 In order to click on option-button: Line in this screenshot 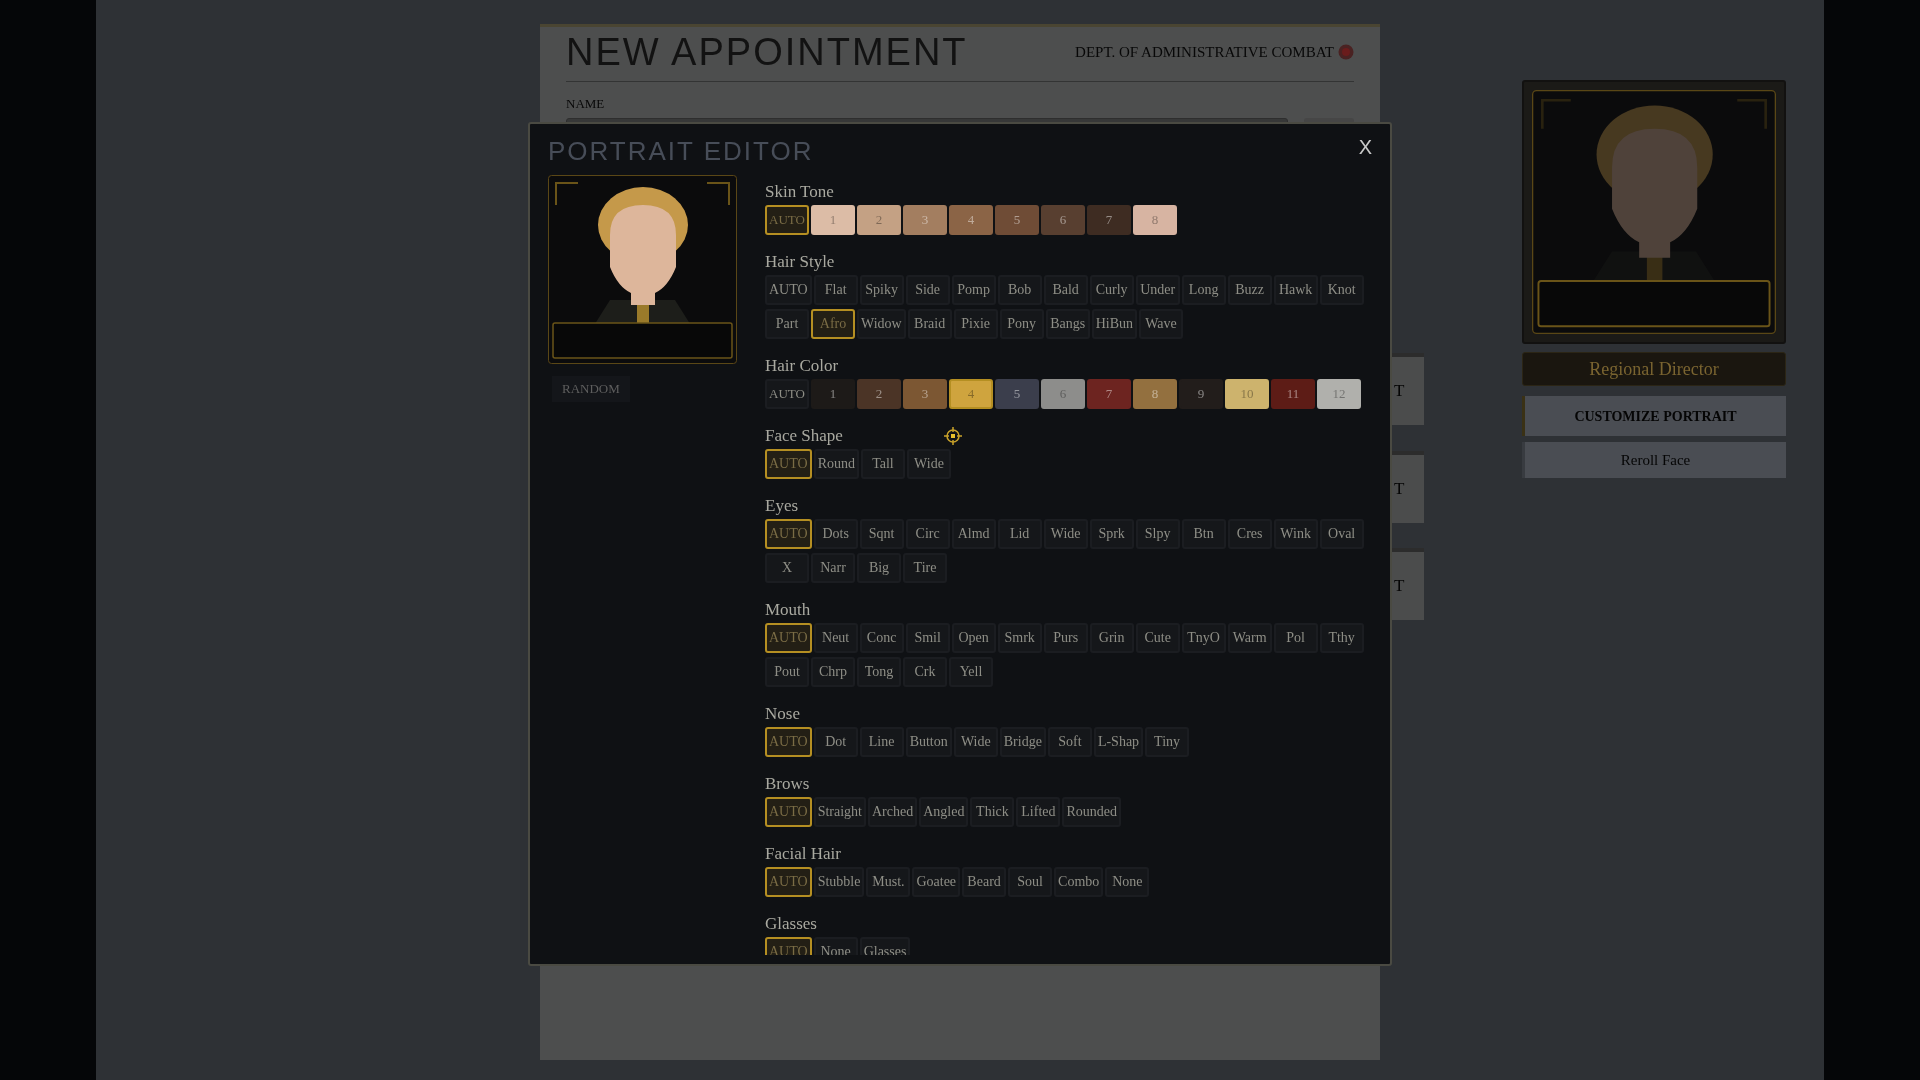, I will do `click(881, 742)`.